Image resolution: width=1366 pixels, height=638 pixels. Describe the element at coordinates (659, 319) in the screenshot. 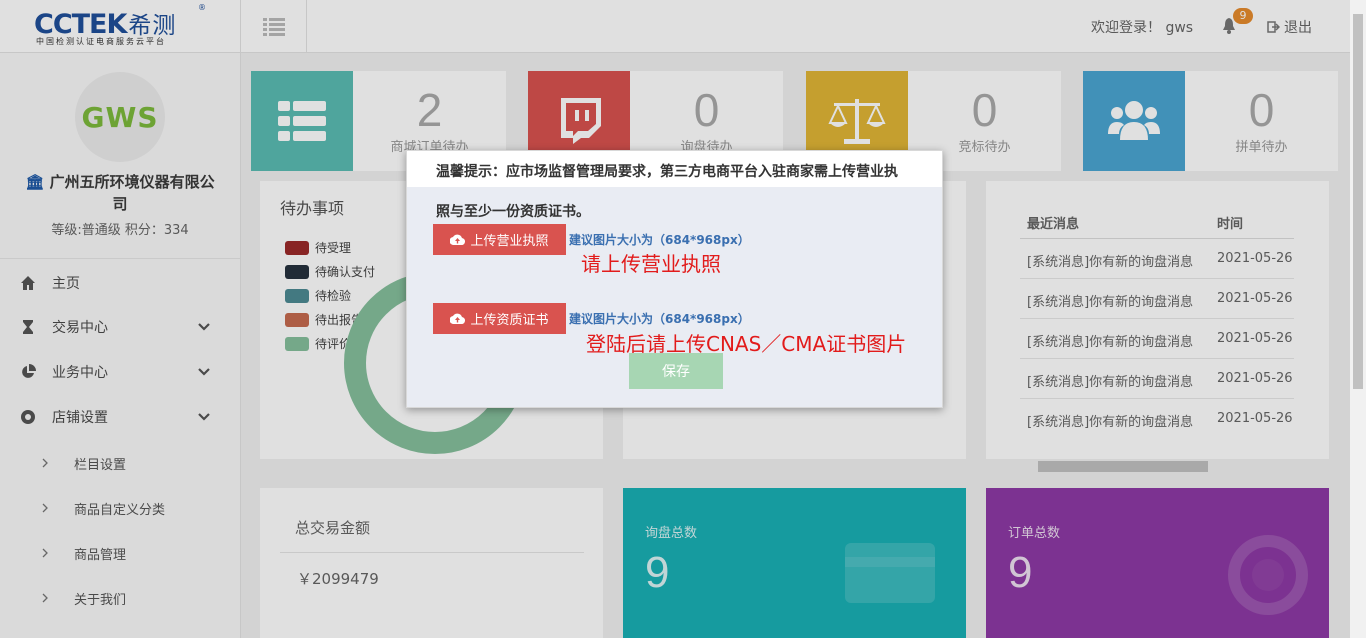

I see `size-hint-certificate: 建议图片大小为（684*968px）` at that location.